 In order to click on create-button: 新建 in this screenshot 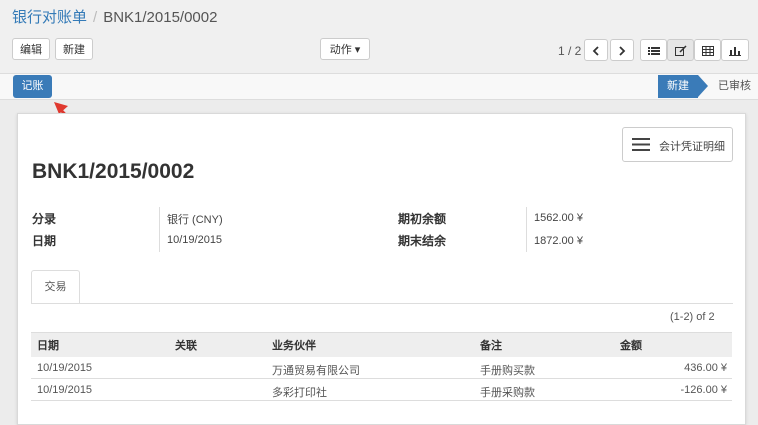, I will do `click(74, 49)`.